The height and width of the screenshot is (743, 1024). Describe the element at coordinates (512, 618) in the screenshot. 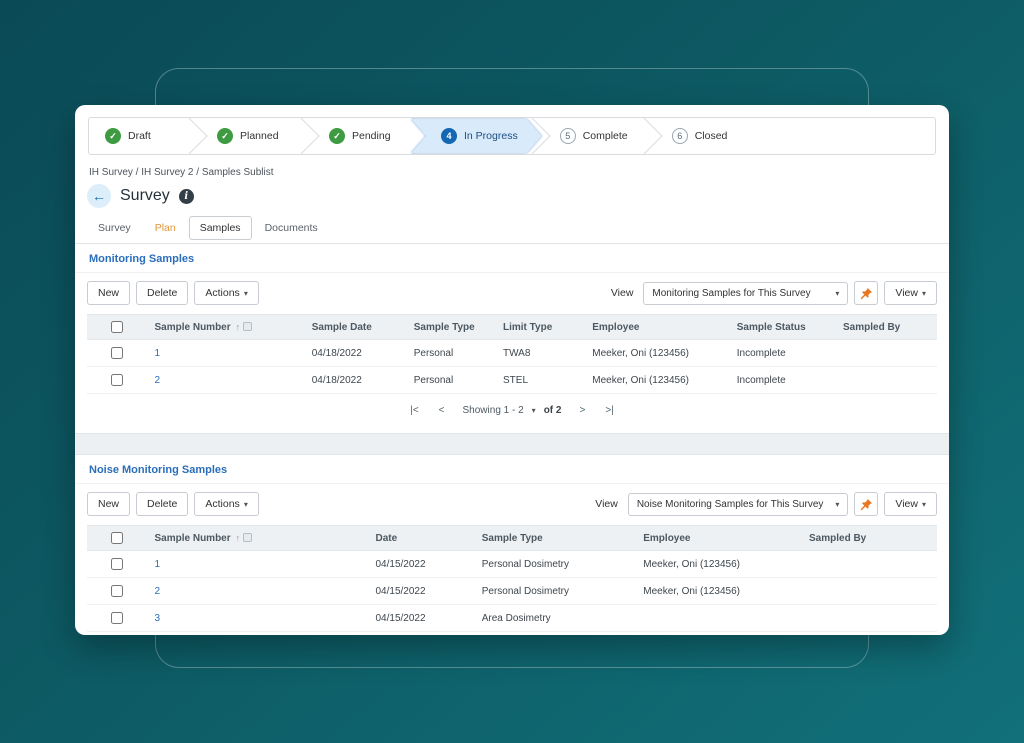

I see `table-row: 3 04/15/2022 Area Dosimetry` at that location.